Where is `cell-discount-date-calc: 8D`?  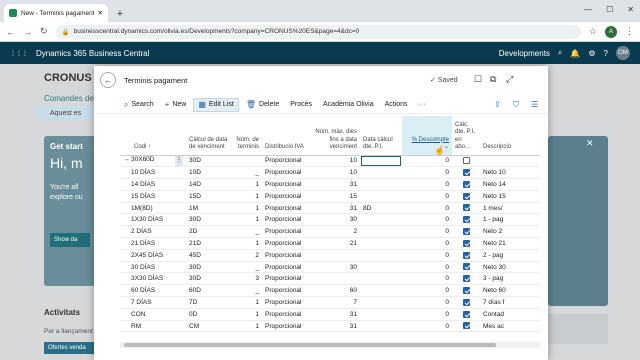 cell-discount-date-calc: 8D is located at coordinates (381, 208).